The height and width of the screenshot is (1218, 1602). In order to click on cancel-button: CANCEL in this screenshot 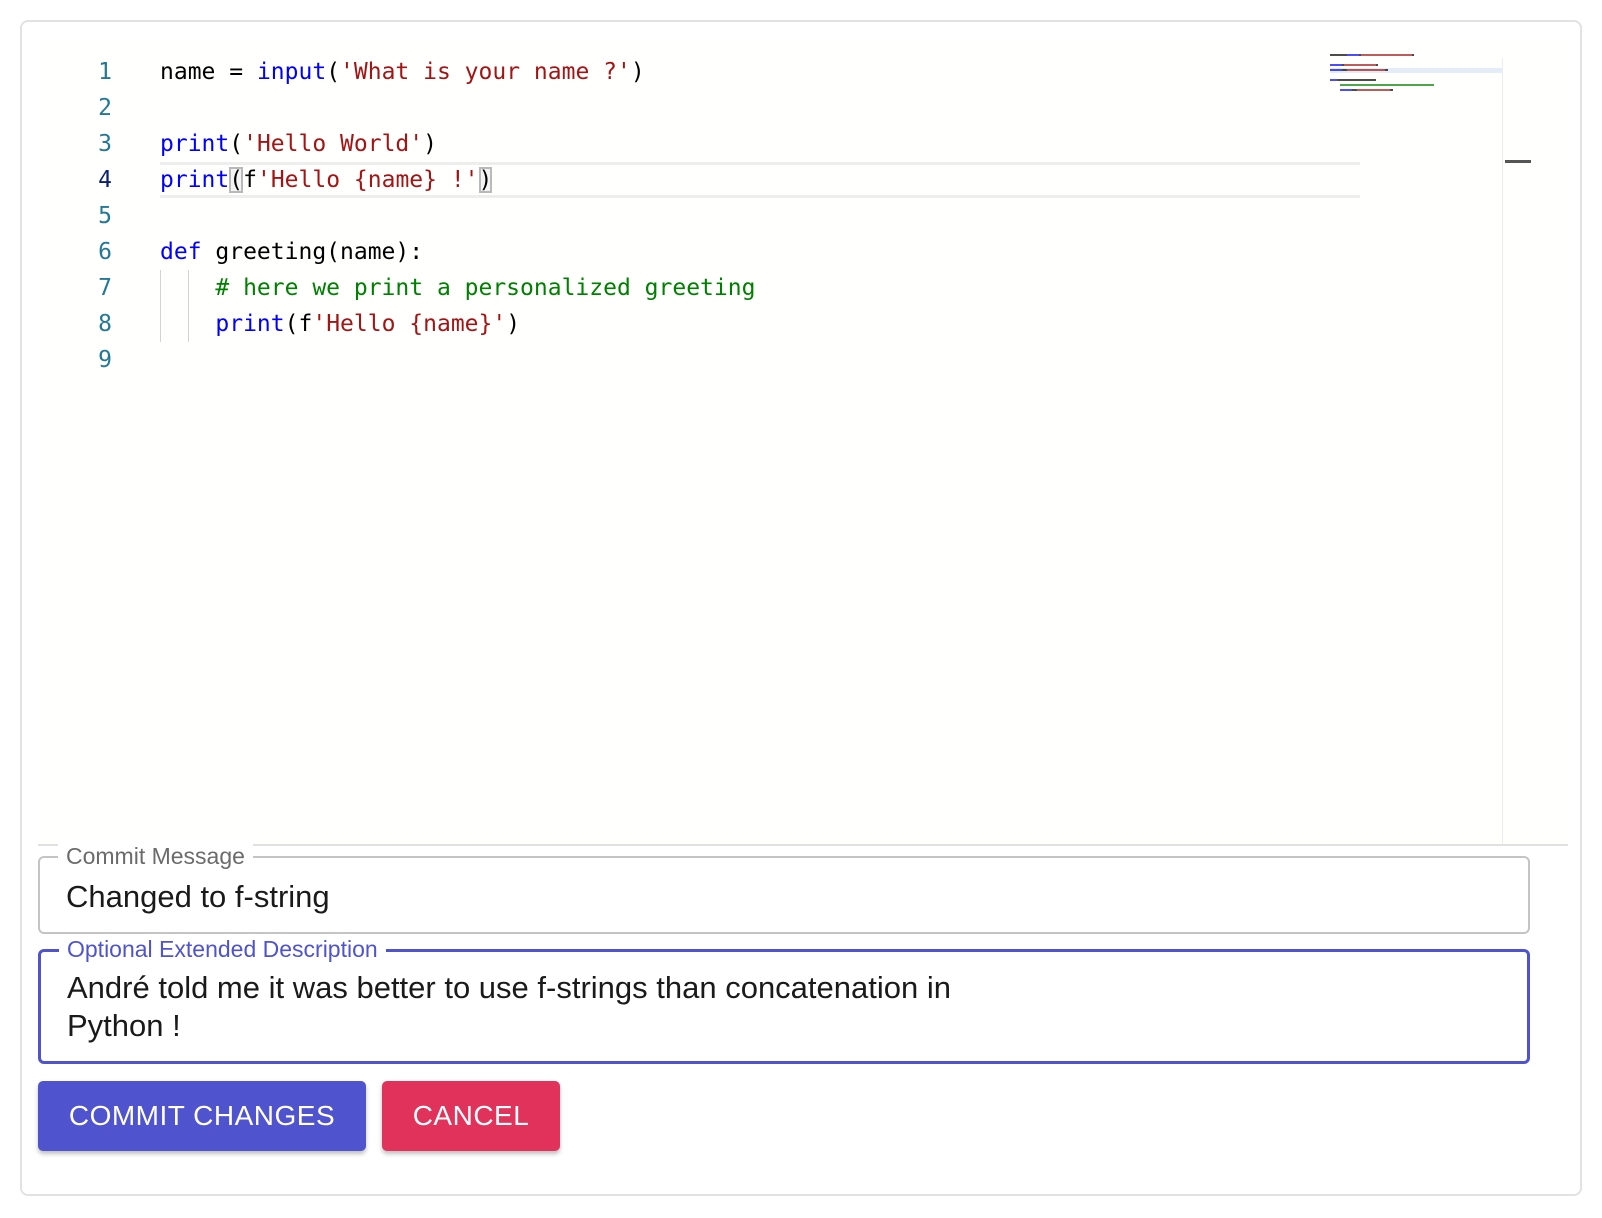, I will do `click(471, 1116)`.